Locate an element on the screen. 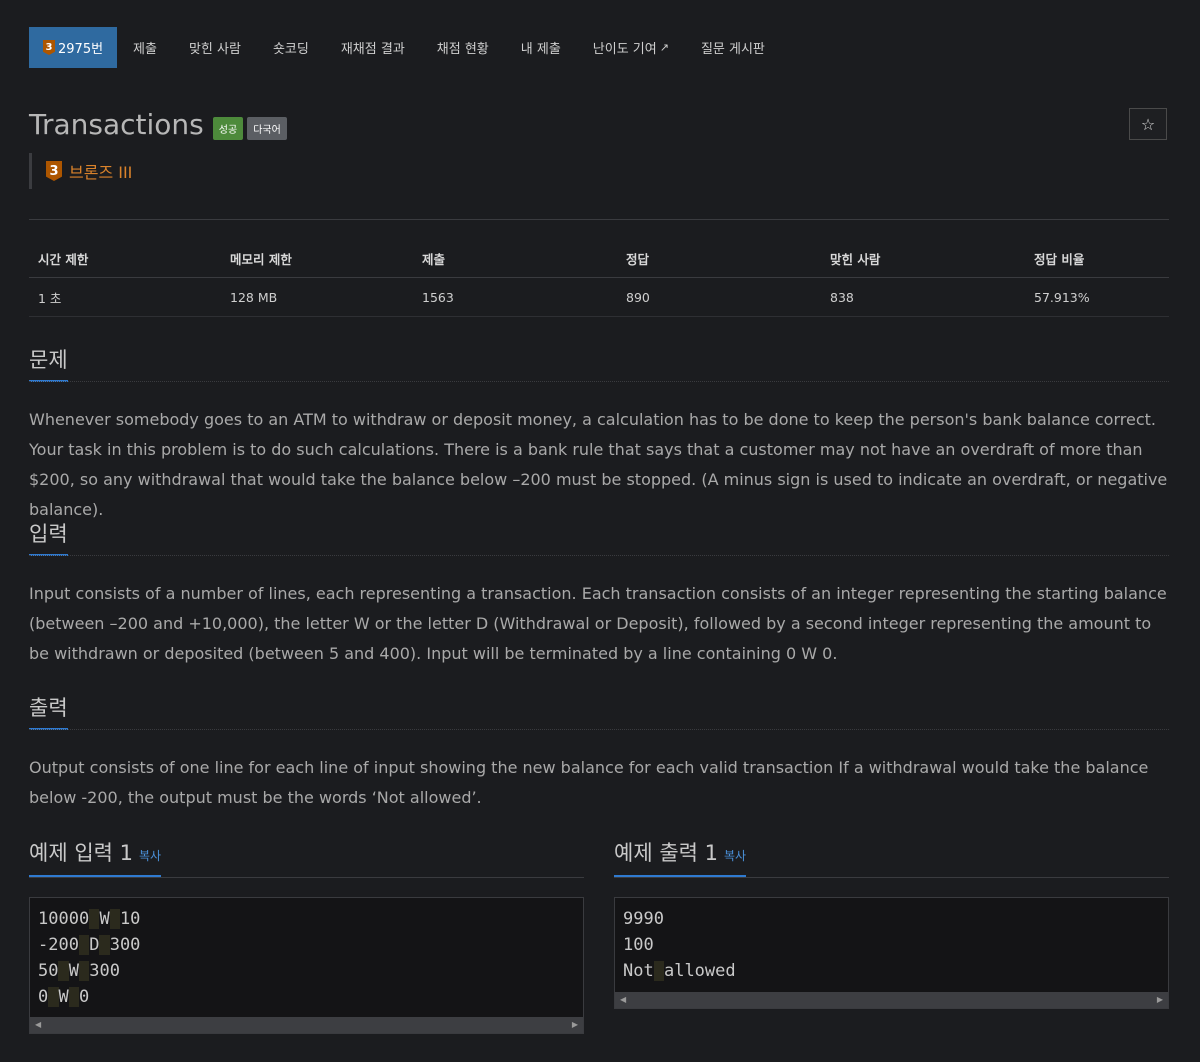 The height and width of the screenshot is (1062, 1200). sample-output-header: 예제 출력 1 복사 is located at coordinates (891, 857).